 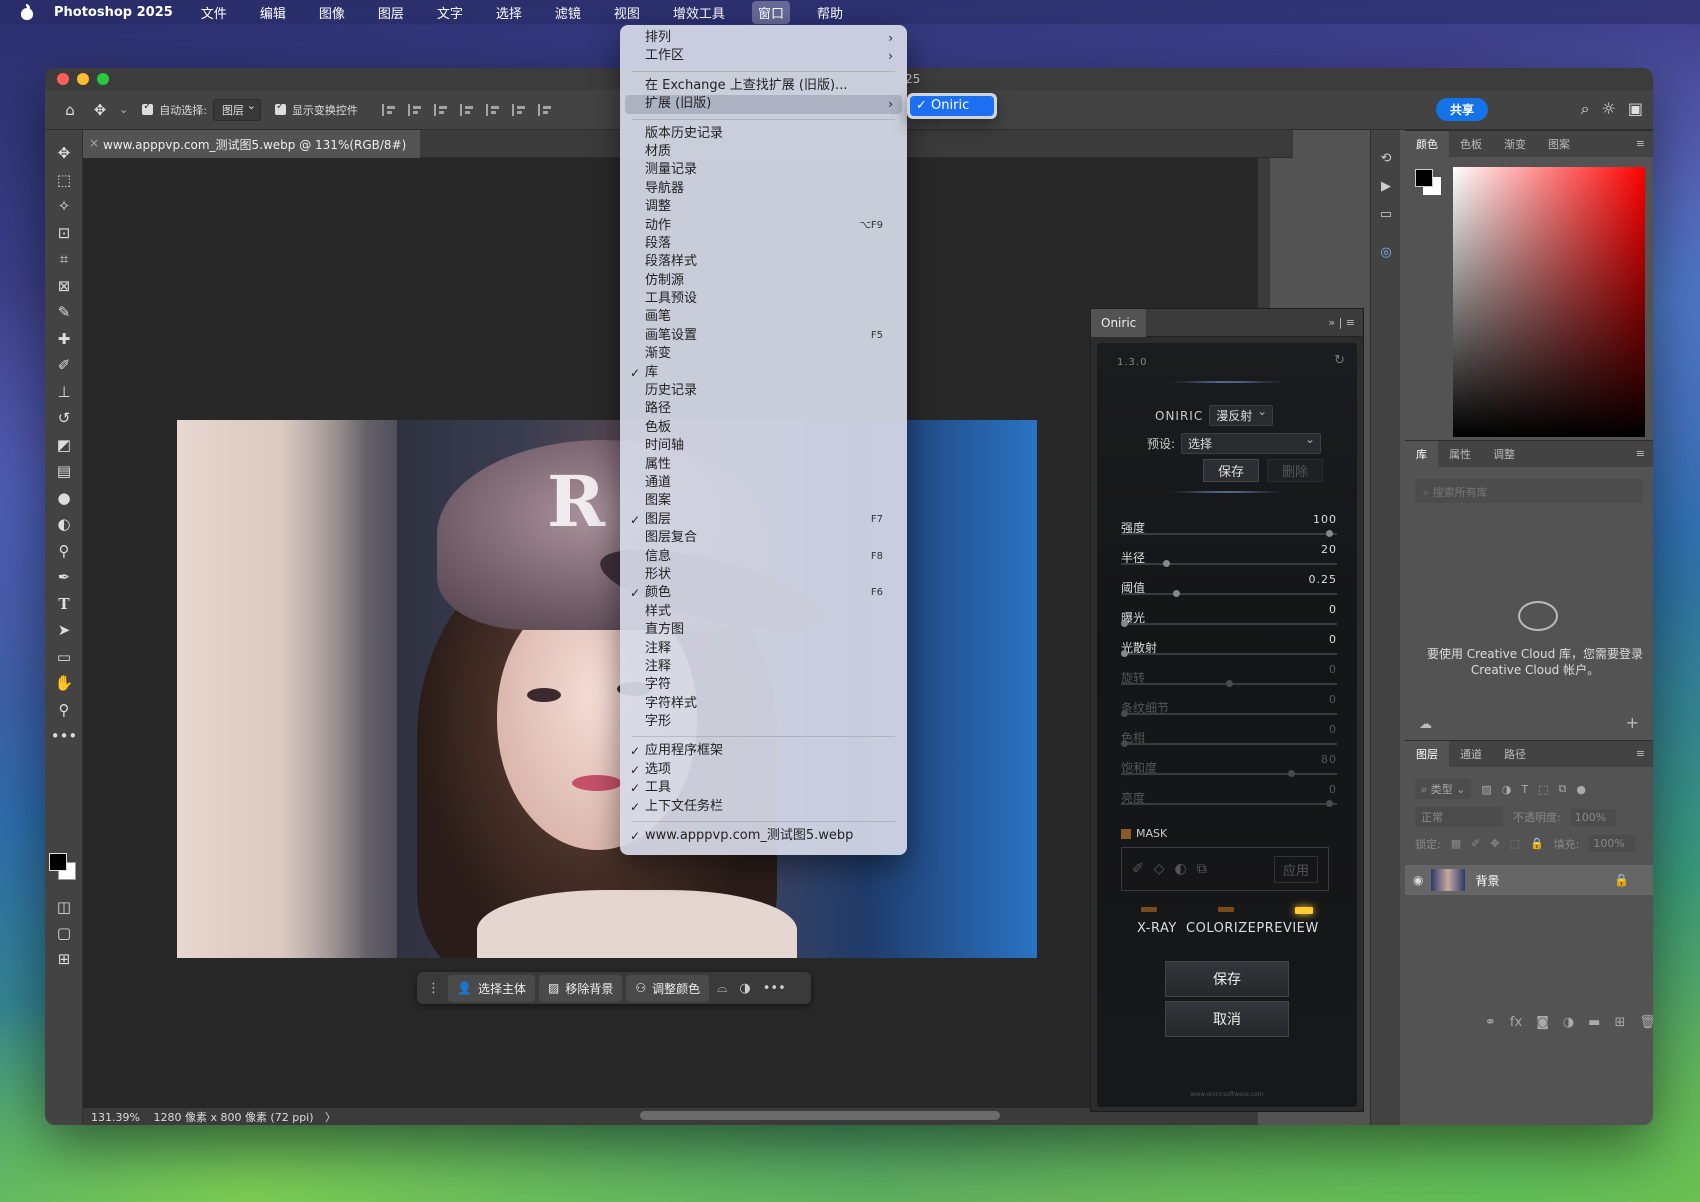 I want to click on tab-gradients: 渐变, so click(x=1515, y=144).